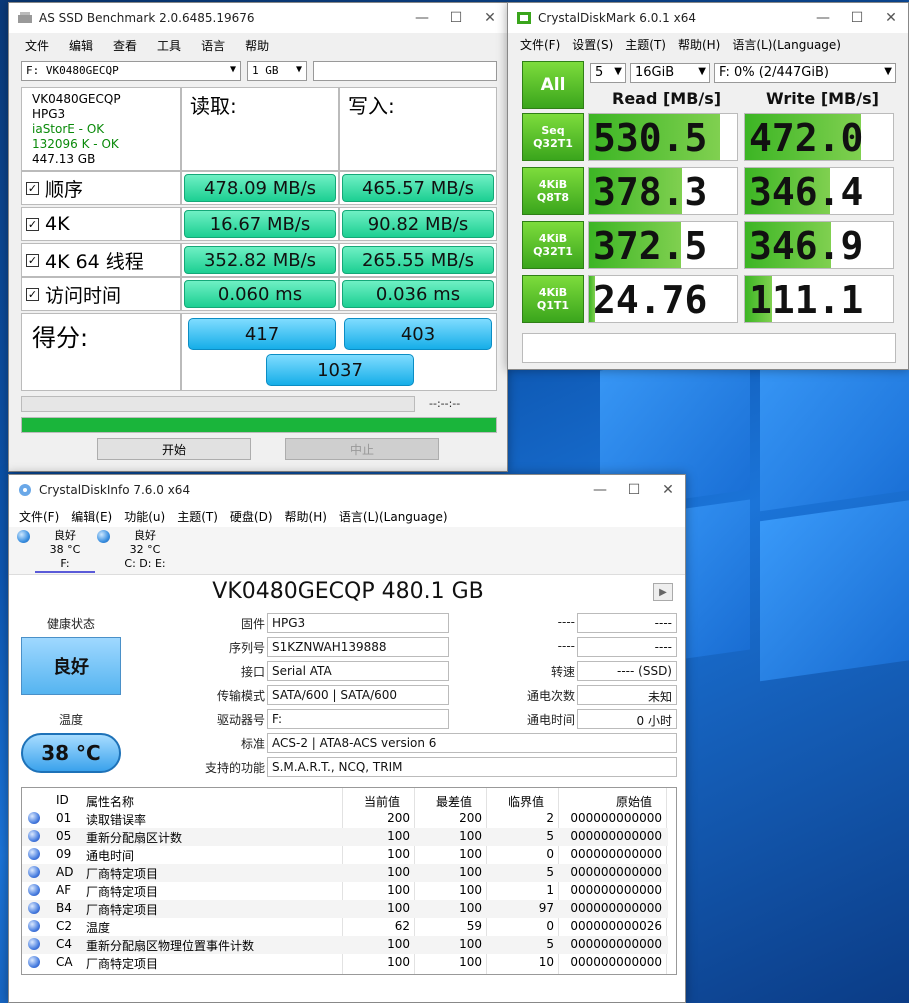 The height and width of the screenshot is (1003, 909). Describe the element at coordinates (418, 260) in the screenshot. I see `result-value: 265.55 MB/s` at that location.